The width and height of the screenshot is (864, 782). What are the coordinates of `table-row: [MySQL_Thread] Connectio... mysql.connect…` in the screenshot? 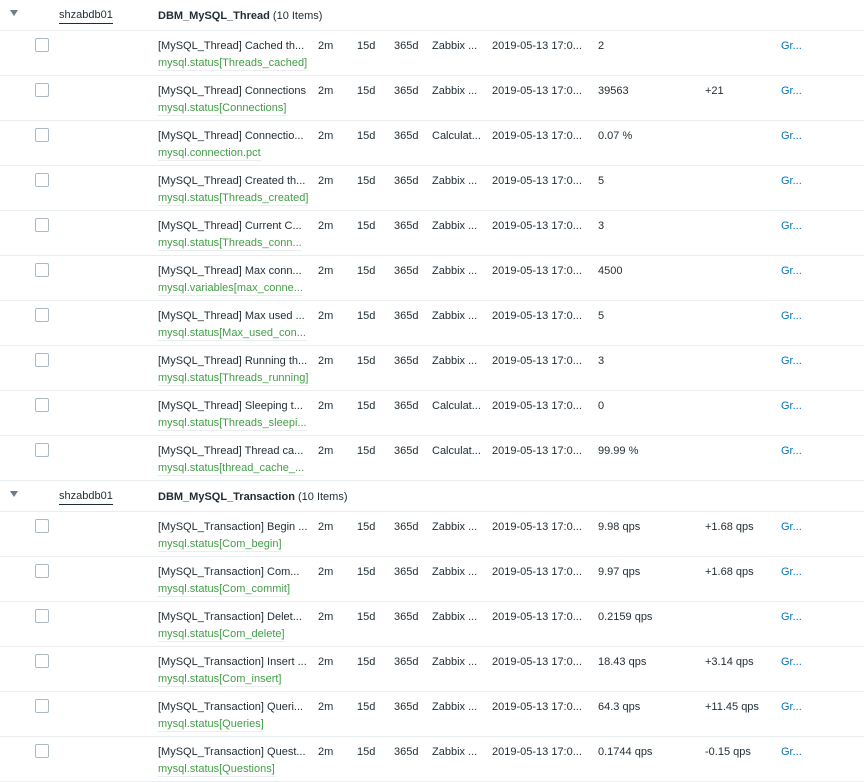 It's located at (432, 143).